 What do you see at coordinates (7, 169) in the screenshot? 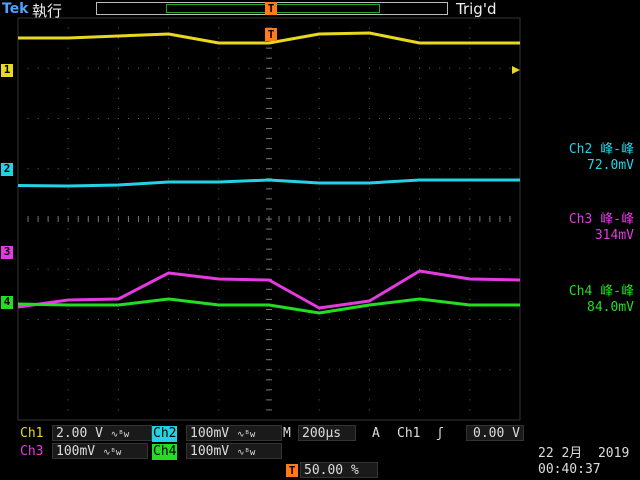
I see `ch2-ground-marker: 2` at bounding box center [7, 169].